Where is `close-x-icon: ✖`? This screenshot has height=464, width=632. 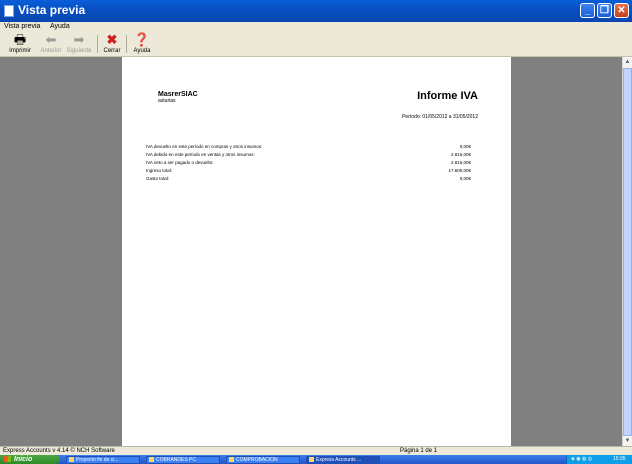 close-x-icon: ✖ is located at coordinates (112, 39).